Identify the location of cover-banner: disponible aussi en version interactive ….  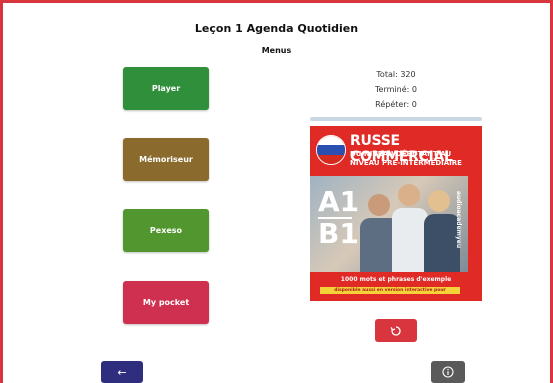
(390, 290).